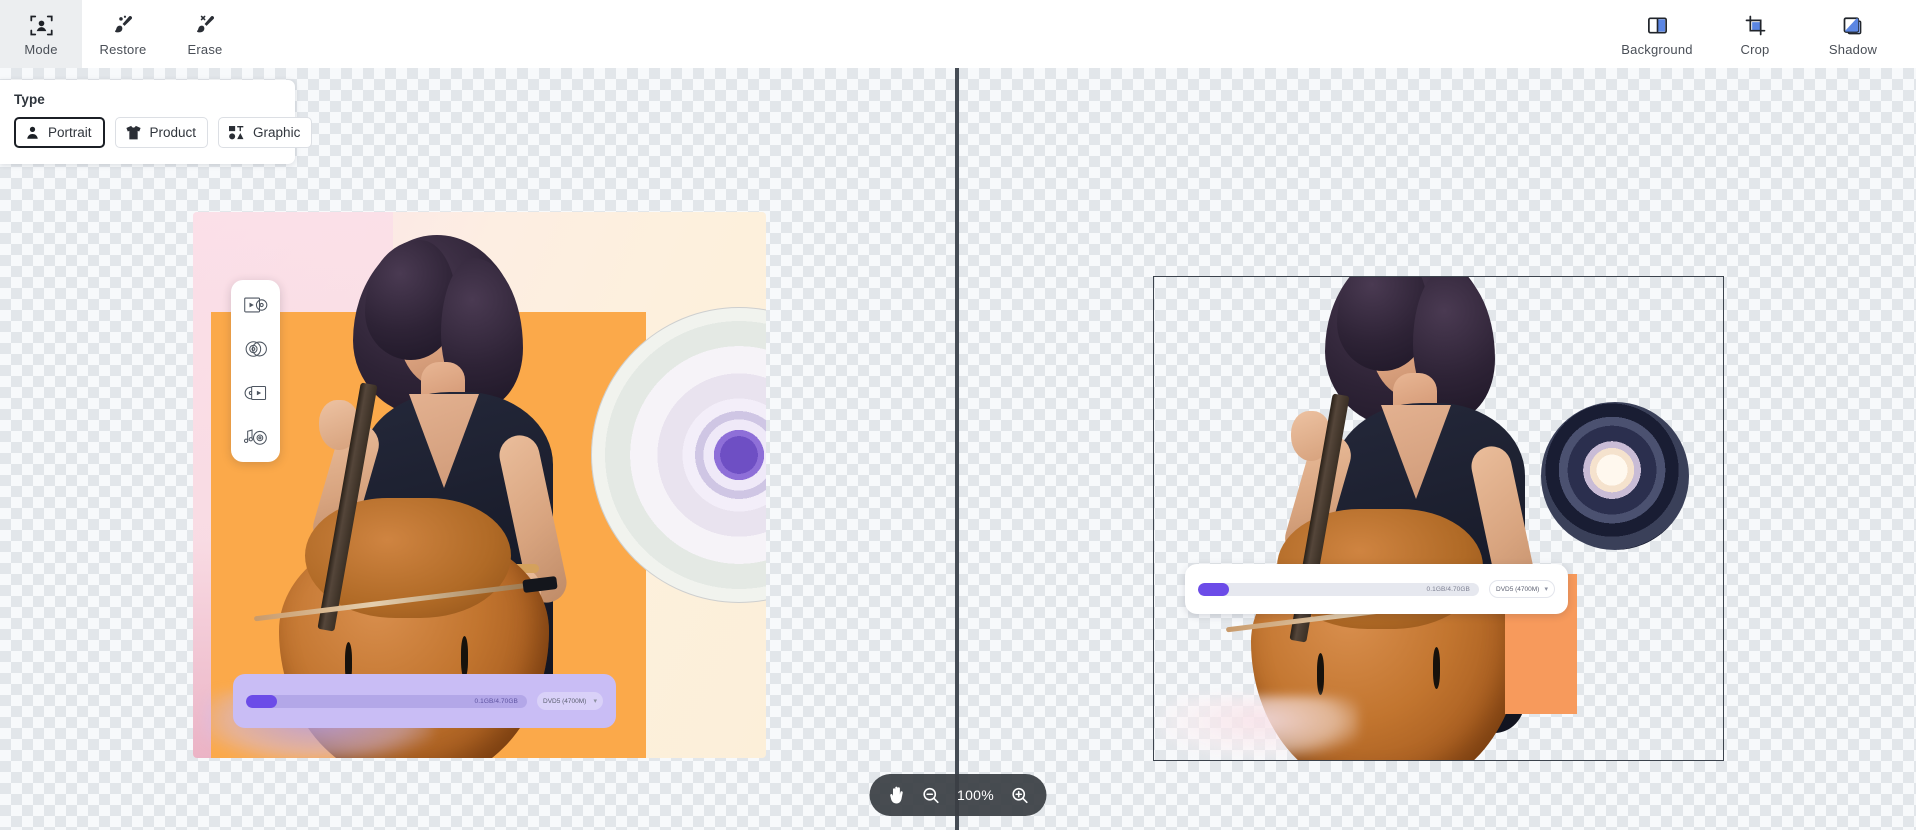 The width and height of the screenshot is (1916, 830). I want to click on tool-erase-label: Erase, so click(205, 49).